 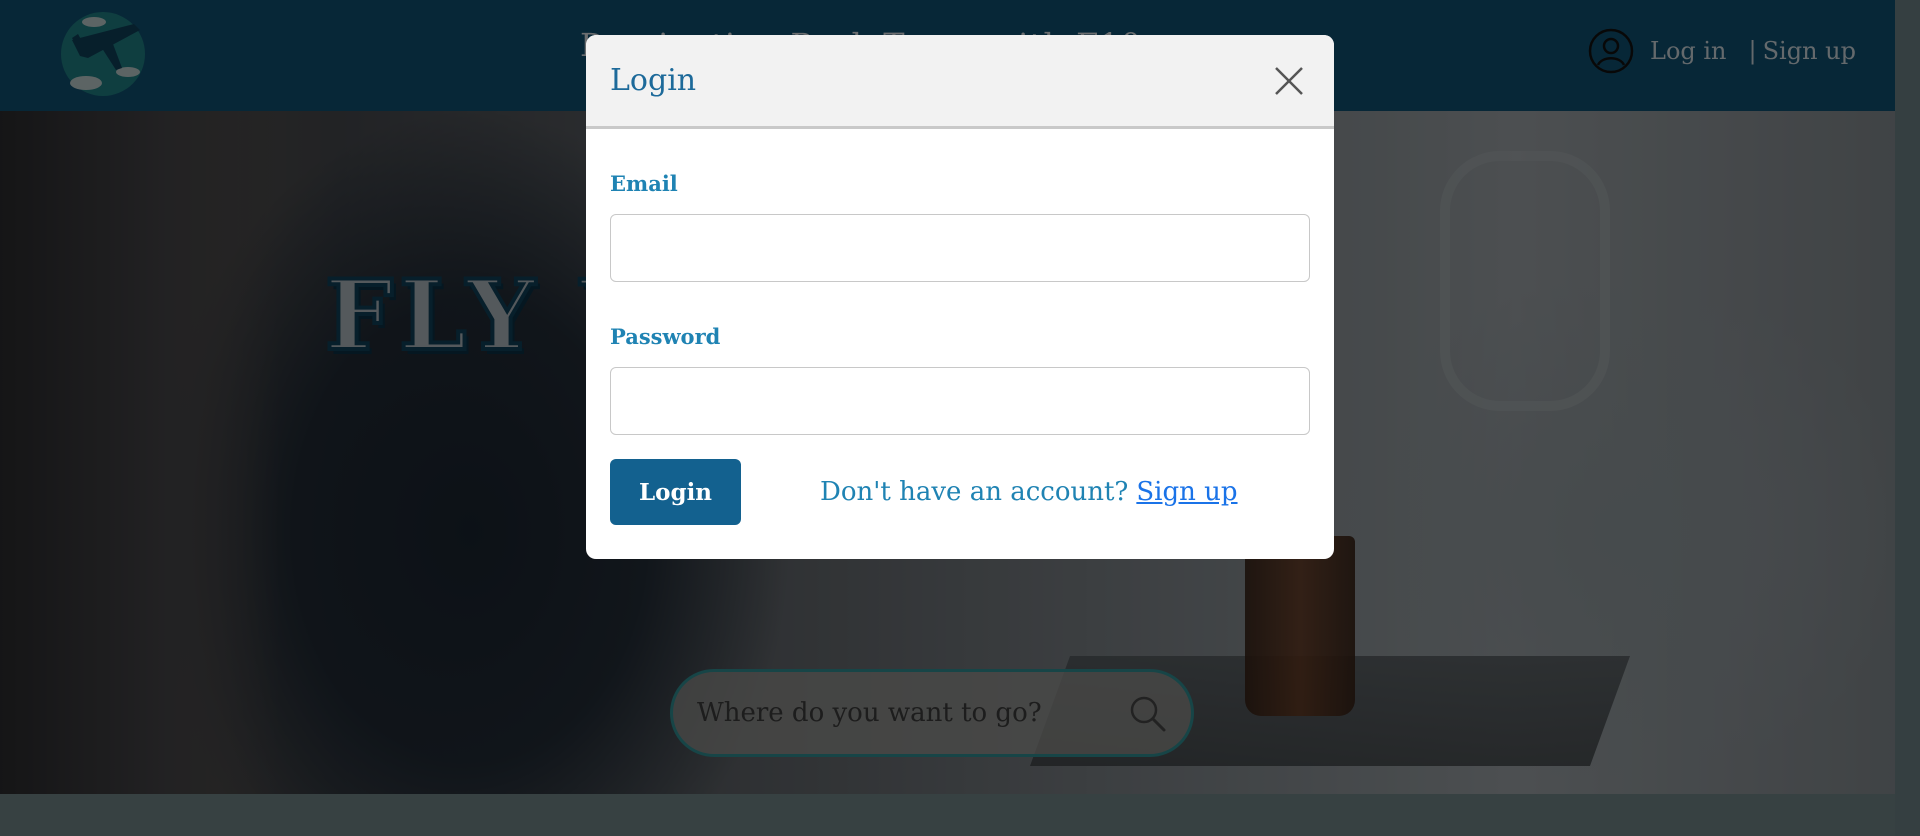 I want to click on email-label: Email, so click(x=644, y=183).